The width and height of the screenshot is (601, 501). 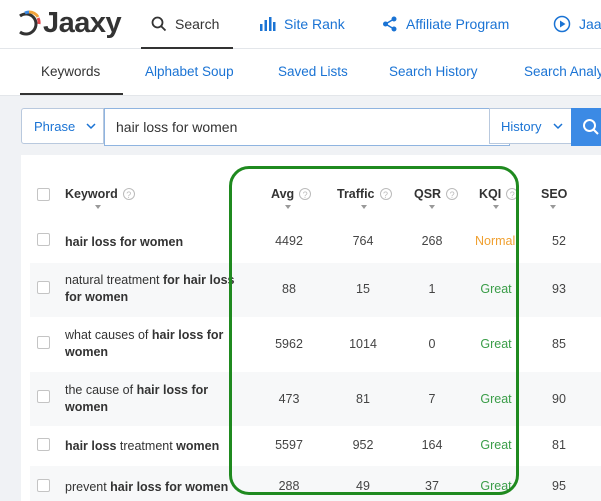 What do you see at coordinates (30, 23) in the screenshot?
I see `jaaxy-logo-mark-icon` at bounding box center [30, 23].